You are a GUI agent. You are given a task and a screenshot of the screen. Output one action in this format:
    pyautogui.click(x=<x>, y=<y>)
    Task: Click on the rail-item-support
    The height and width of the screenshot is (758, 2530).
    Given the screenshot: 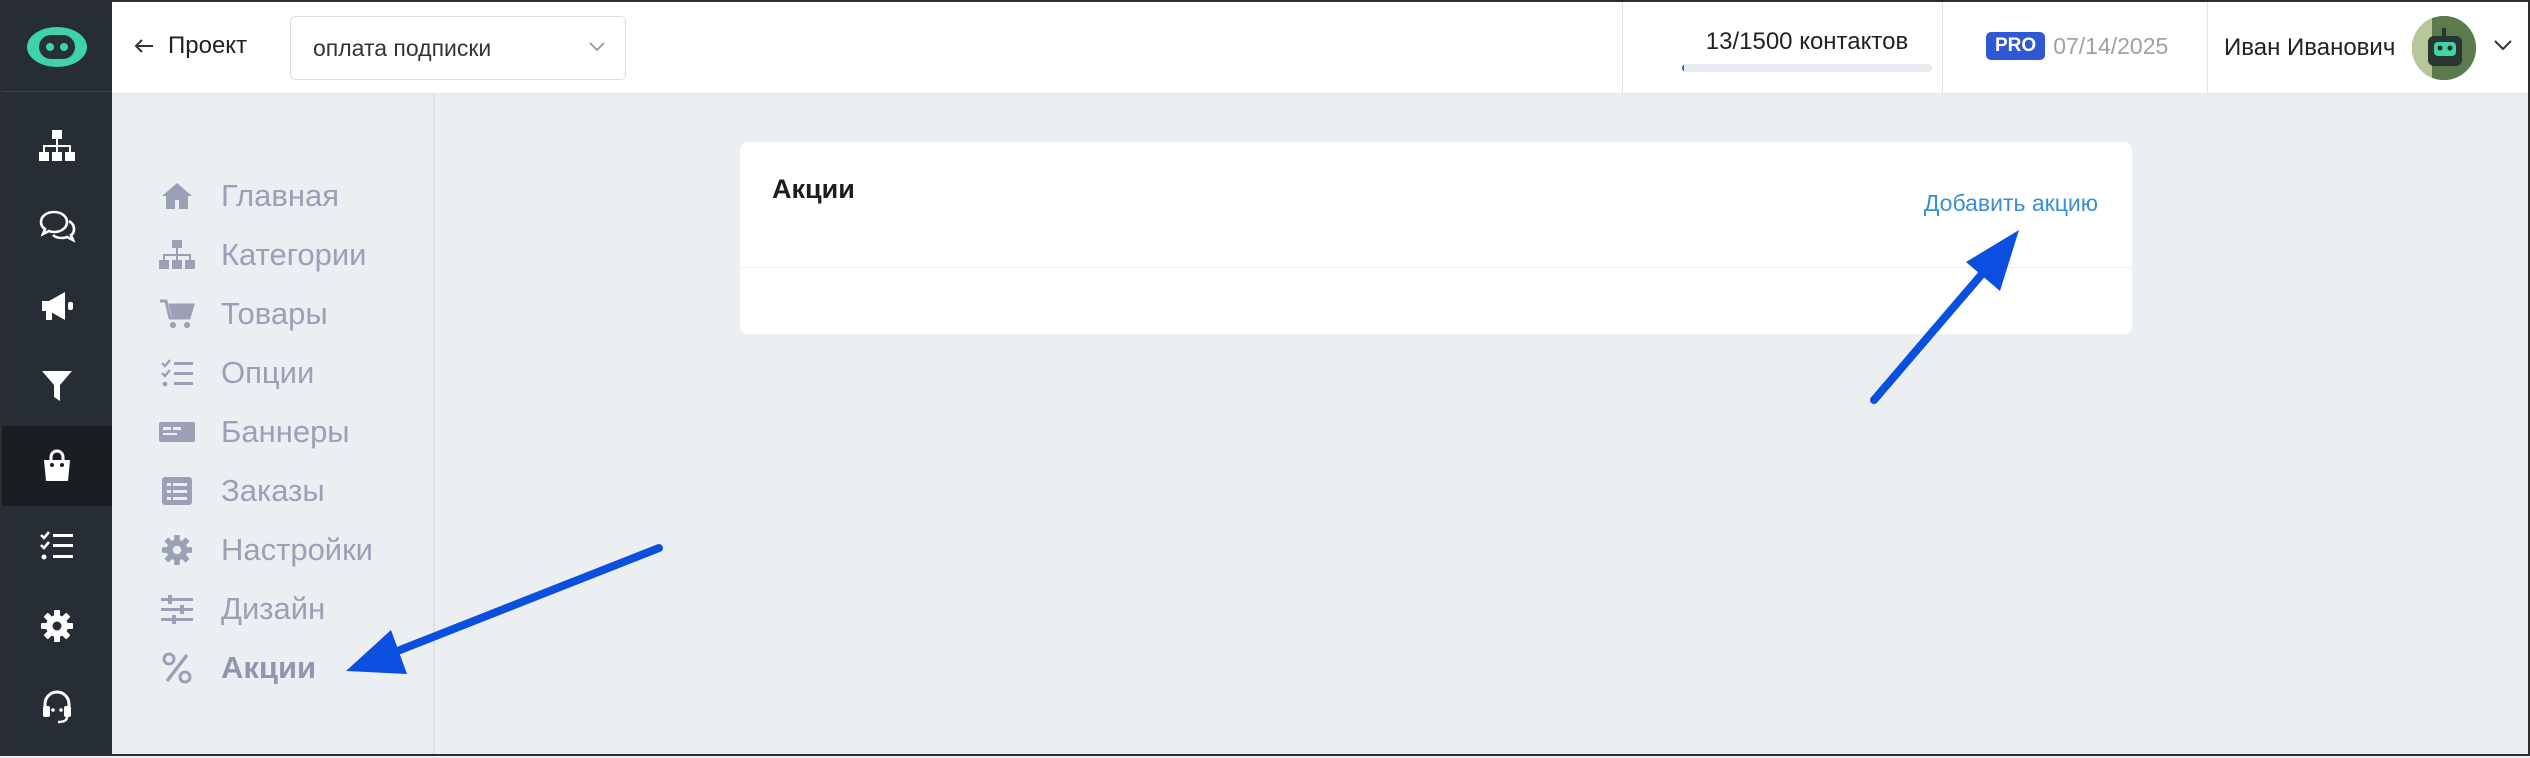 What is the action you would take?
    pyautogui.click(x=57, y=706)
    